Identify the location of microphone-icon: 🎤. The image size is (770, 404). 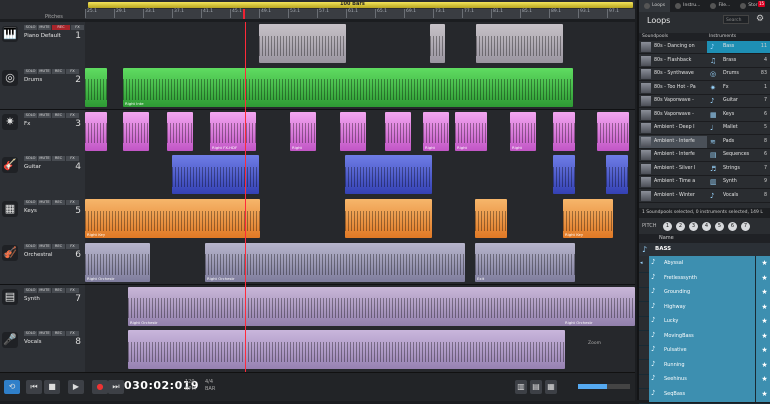
(10, 340).